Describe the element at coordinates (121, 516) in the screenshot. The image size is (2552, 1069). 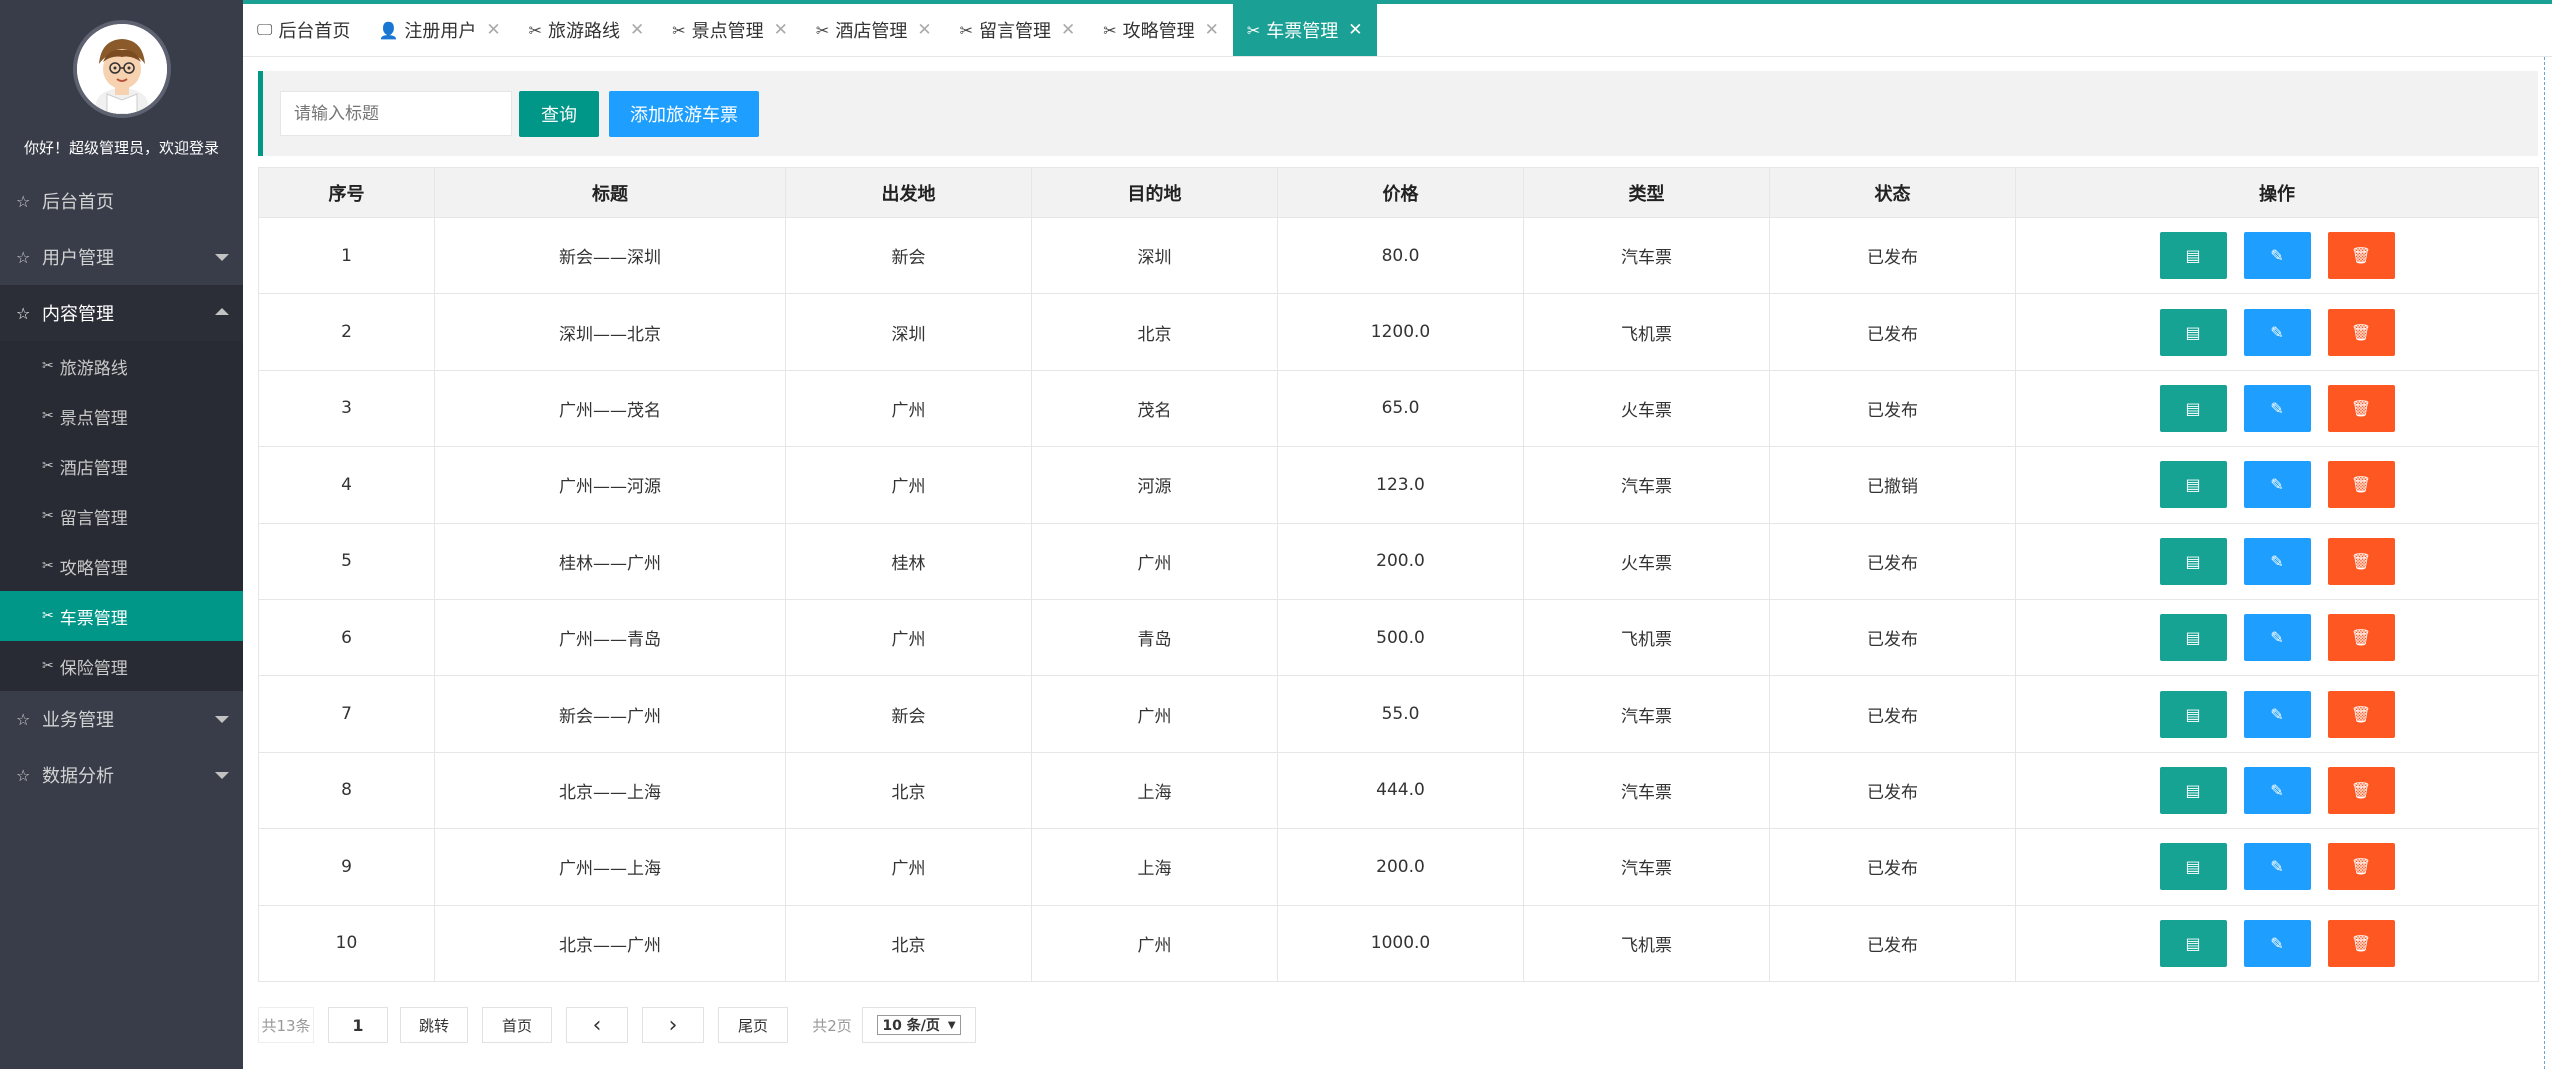
I see `submenu-item-messages: ✂ 留言管理` at that location.